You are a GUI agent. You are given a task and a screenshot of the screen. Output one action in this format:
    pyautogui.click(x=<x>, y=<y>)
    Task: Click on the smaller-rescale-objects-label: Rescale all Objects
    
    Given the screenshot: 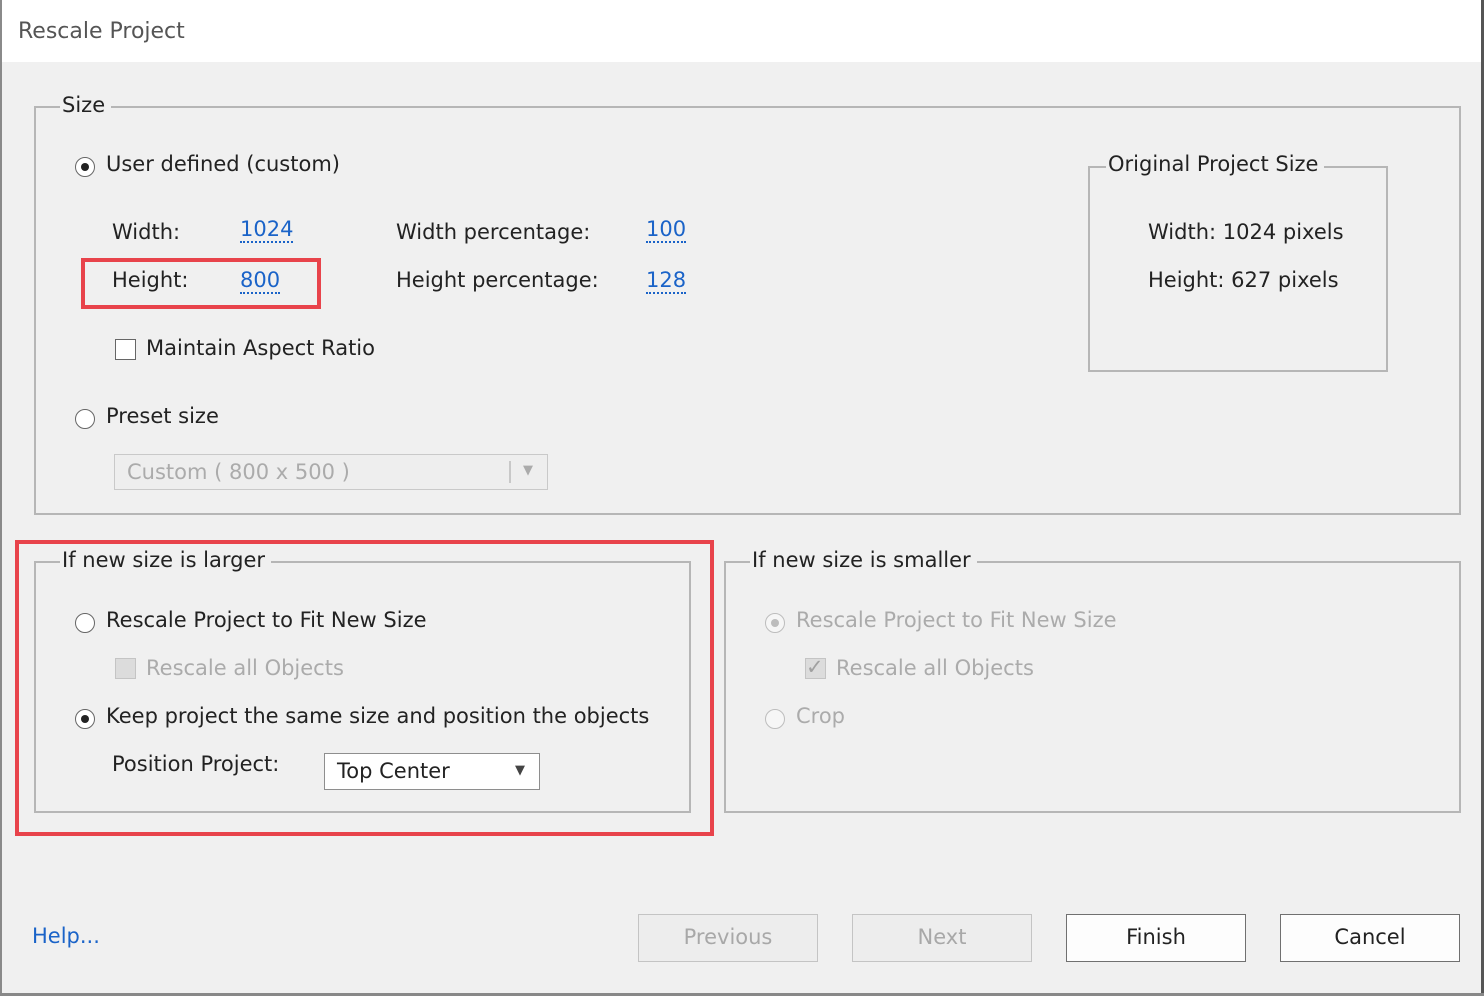 What is the action you would take?
    pyautogui.click(x=935, y=668)
    